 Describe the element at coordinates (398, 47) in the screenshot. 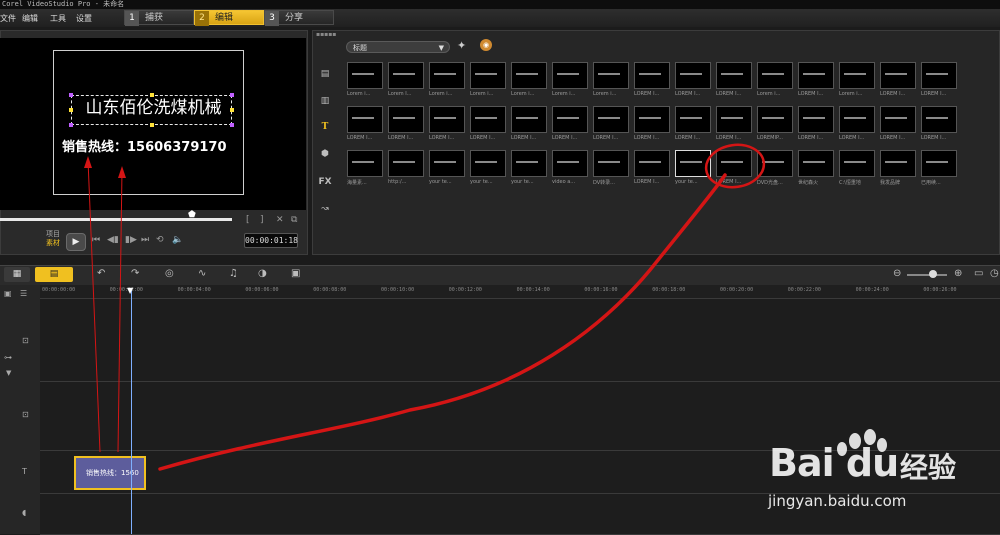

I see `category-dropdown: 标题 ▼` at that location.